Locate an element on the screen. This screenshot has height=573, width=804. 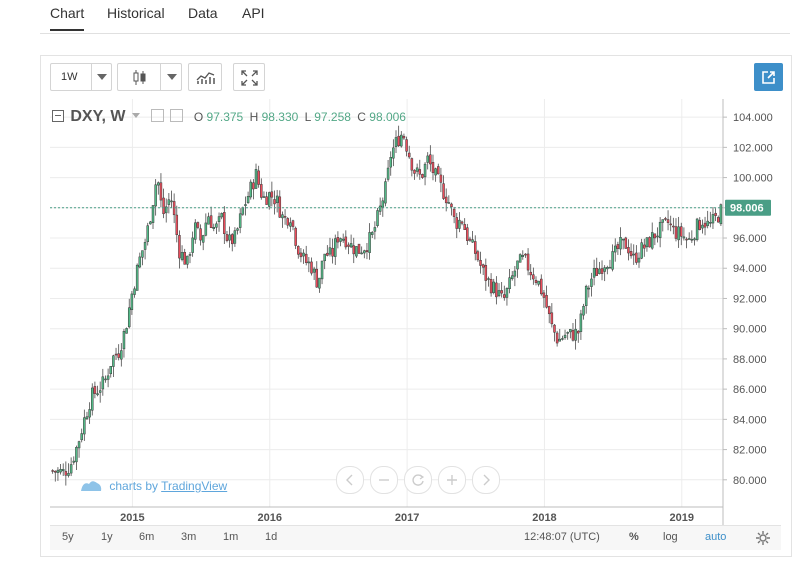
range-1m: 1m is located at coordinates (230, 537).